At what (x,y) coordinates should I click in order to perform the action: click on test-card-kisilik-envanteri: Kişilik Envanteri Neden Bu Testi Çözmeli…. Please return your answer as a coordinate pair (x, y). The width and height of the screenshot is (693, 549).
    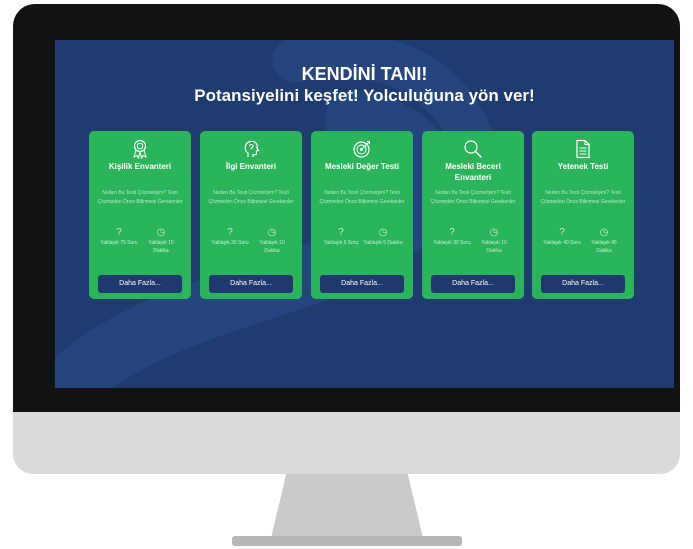
    Looking at the image, I should click on (140, 215).